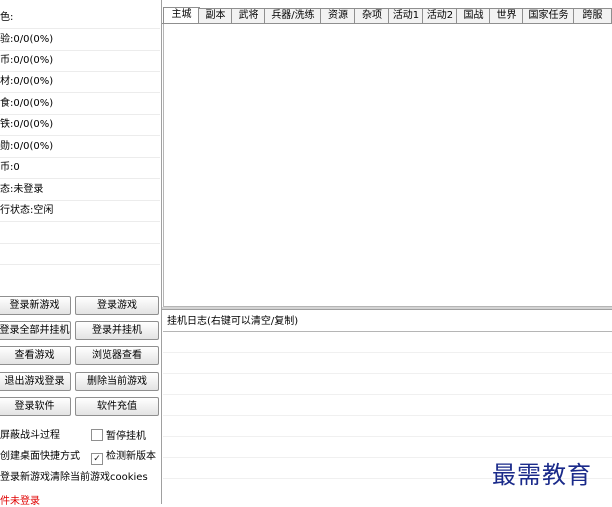 The width and height of the screenshot is (612, 507). Describe the element at coordinates (117, 330) in the screenshot. I see `login-and-hang-button: 登录并挂机` at that location.